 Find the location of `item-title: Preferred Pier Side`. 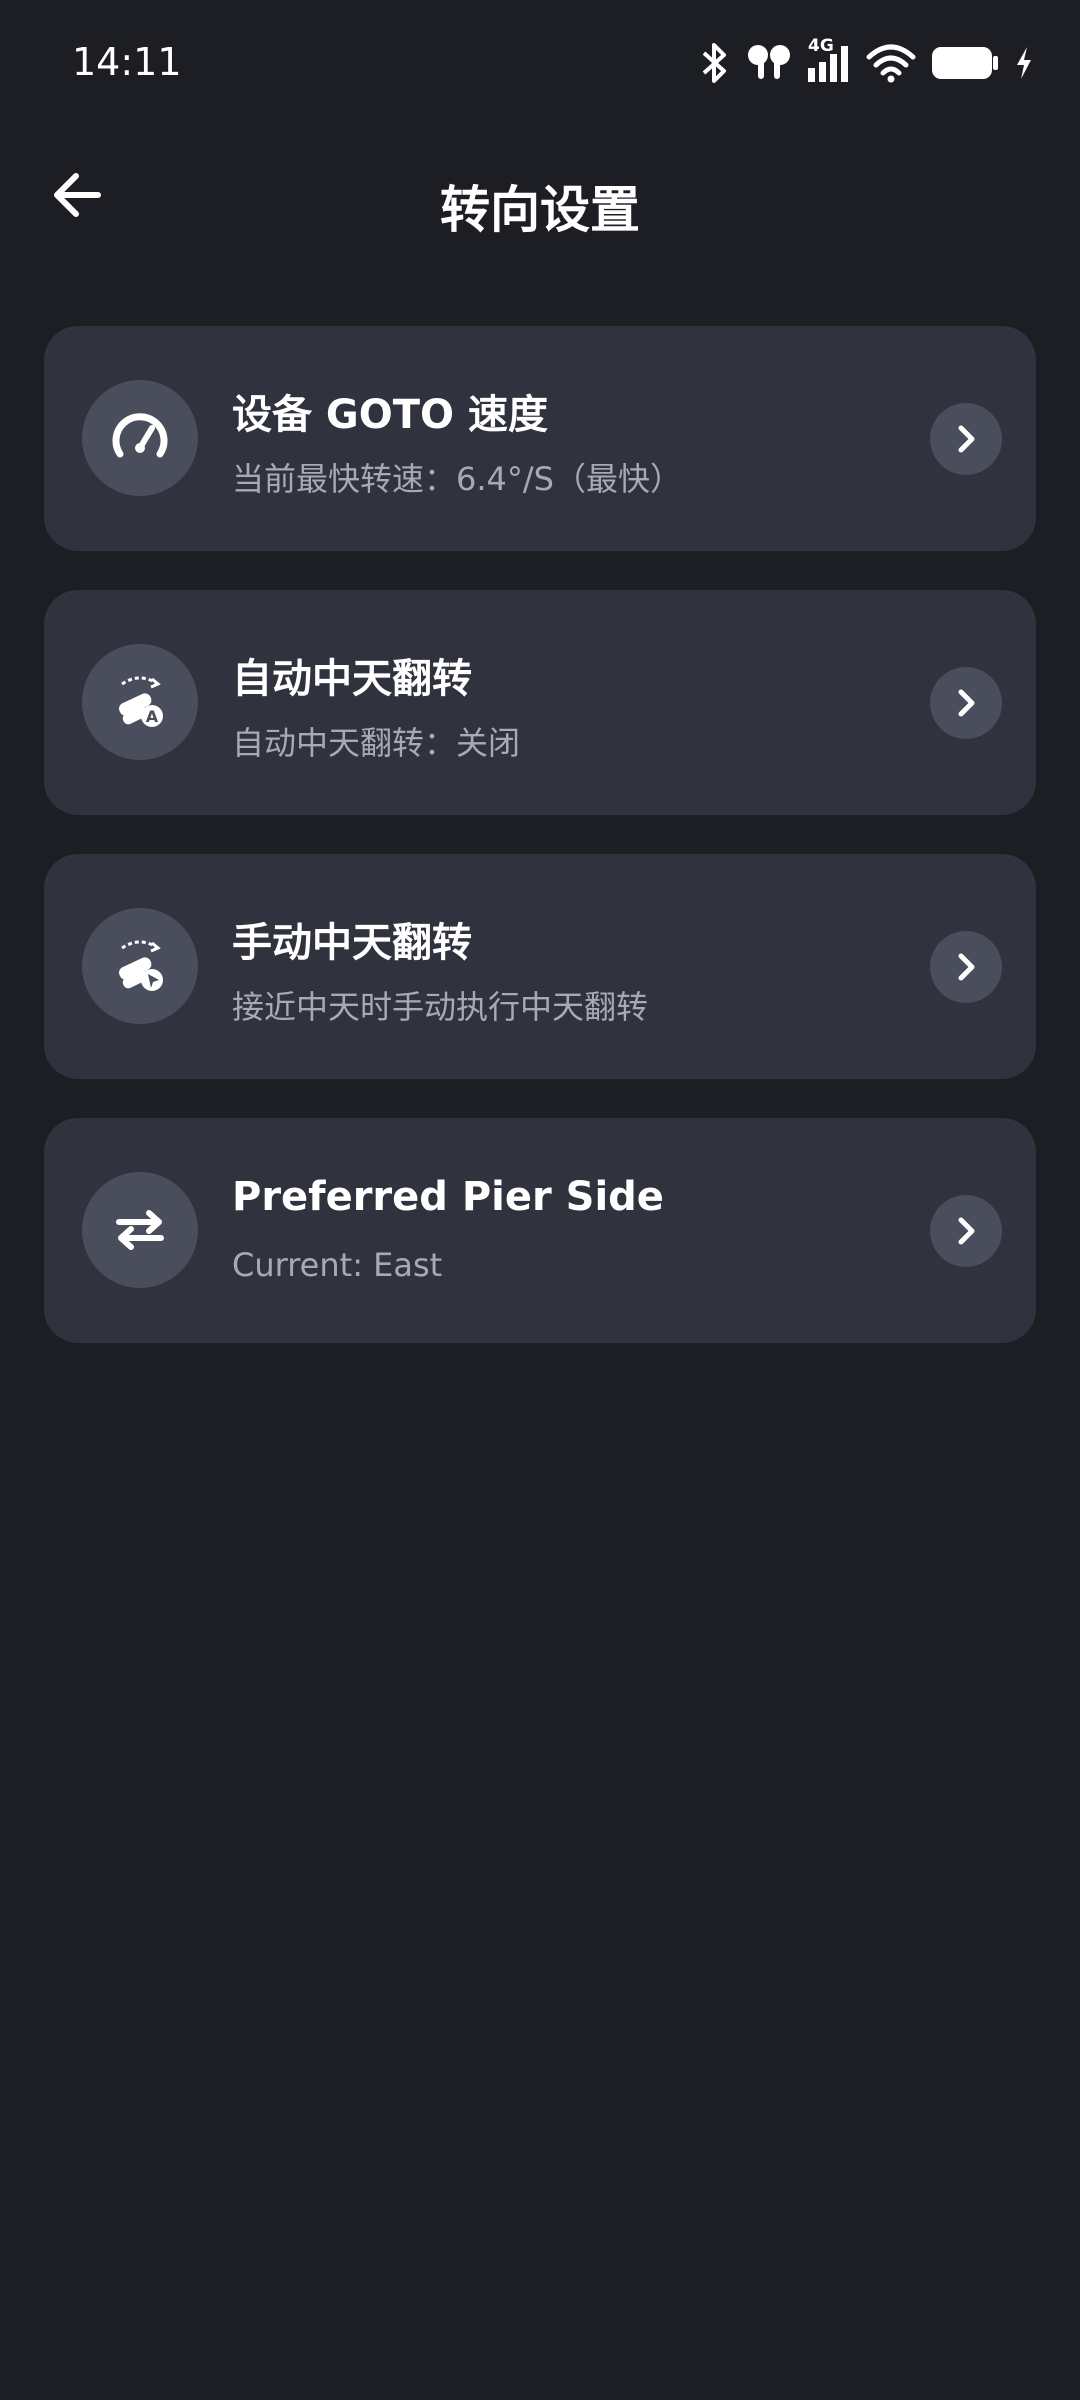

item-title: Preferred Pier Side is located at coordinates (448, 1197).